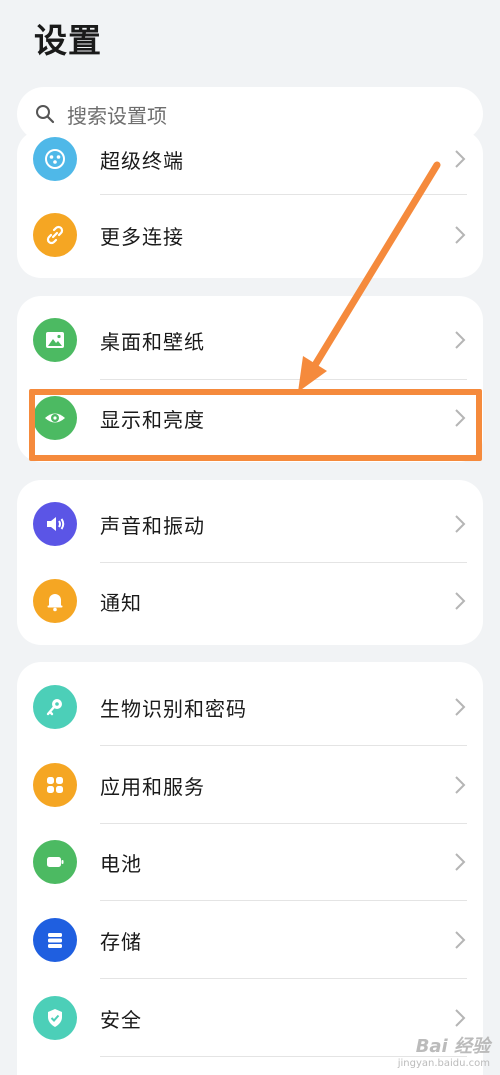  Describe the element at coordinates (121, 941) in the screenshot. I see `settings-item-label: 存储` at that location.